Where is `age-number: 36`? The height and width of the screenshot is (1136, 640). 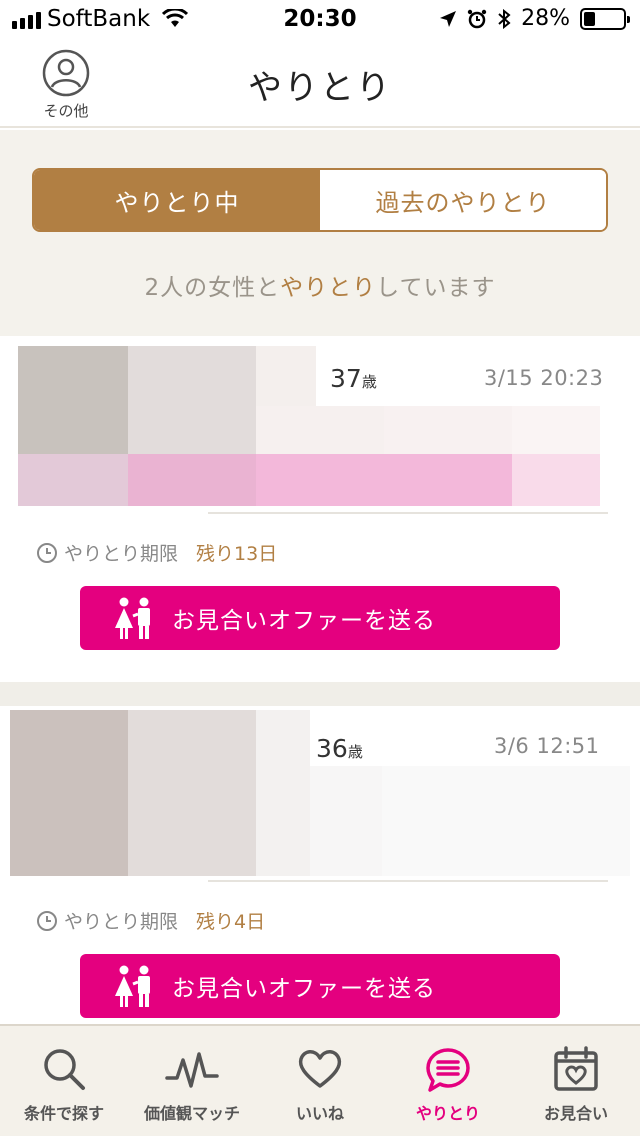 age-number: 36 is located at coordinates (332, 748).